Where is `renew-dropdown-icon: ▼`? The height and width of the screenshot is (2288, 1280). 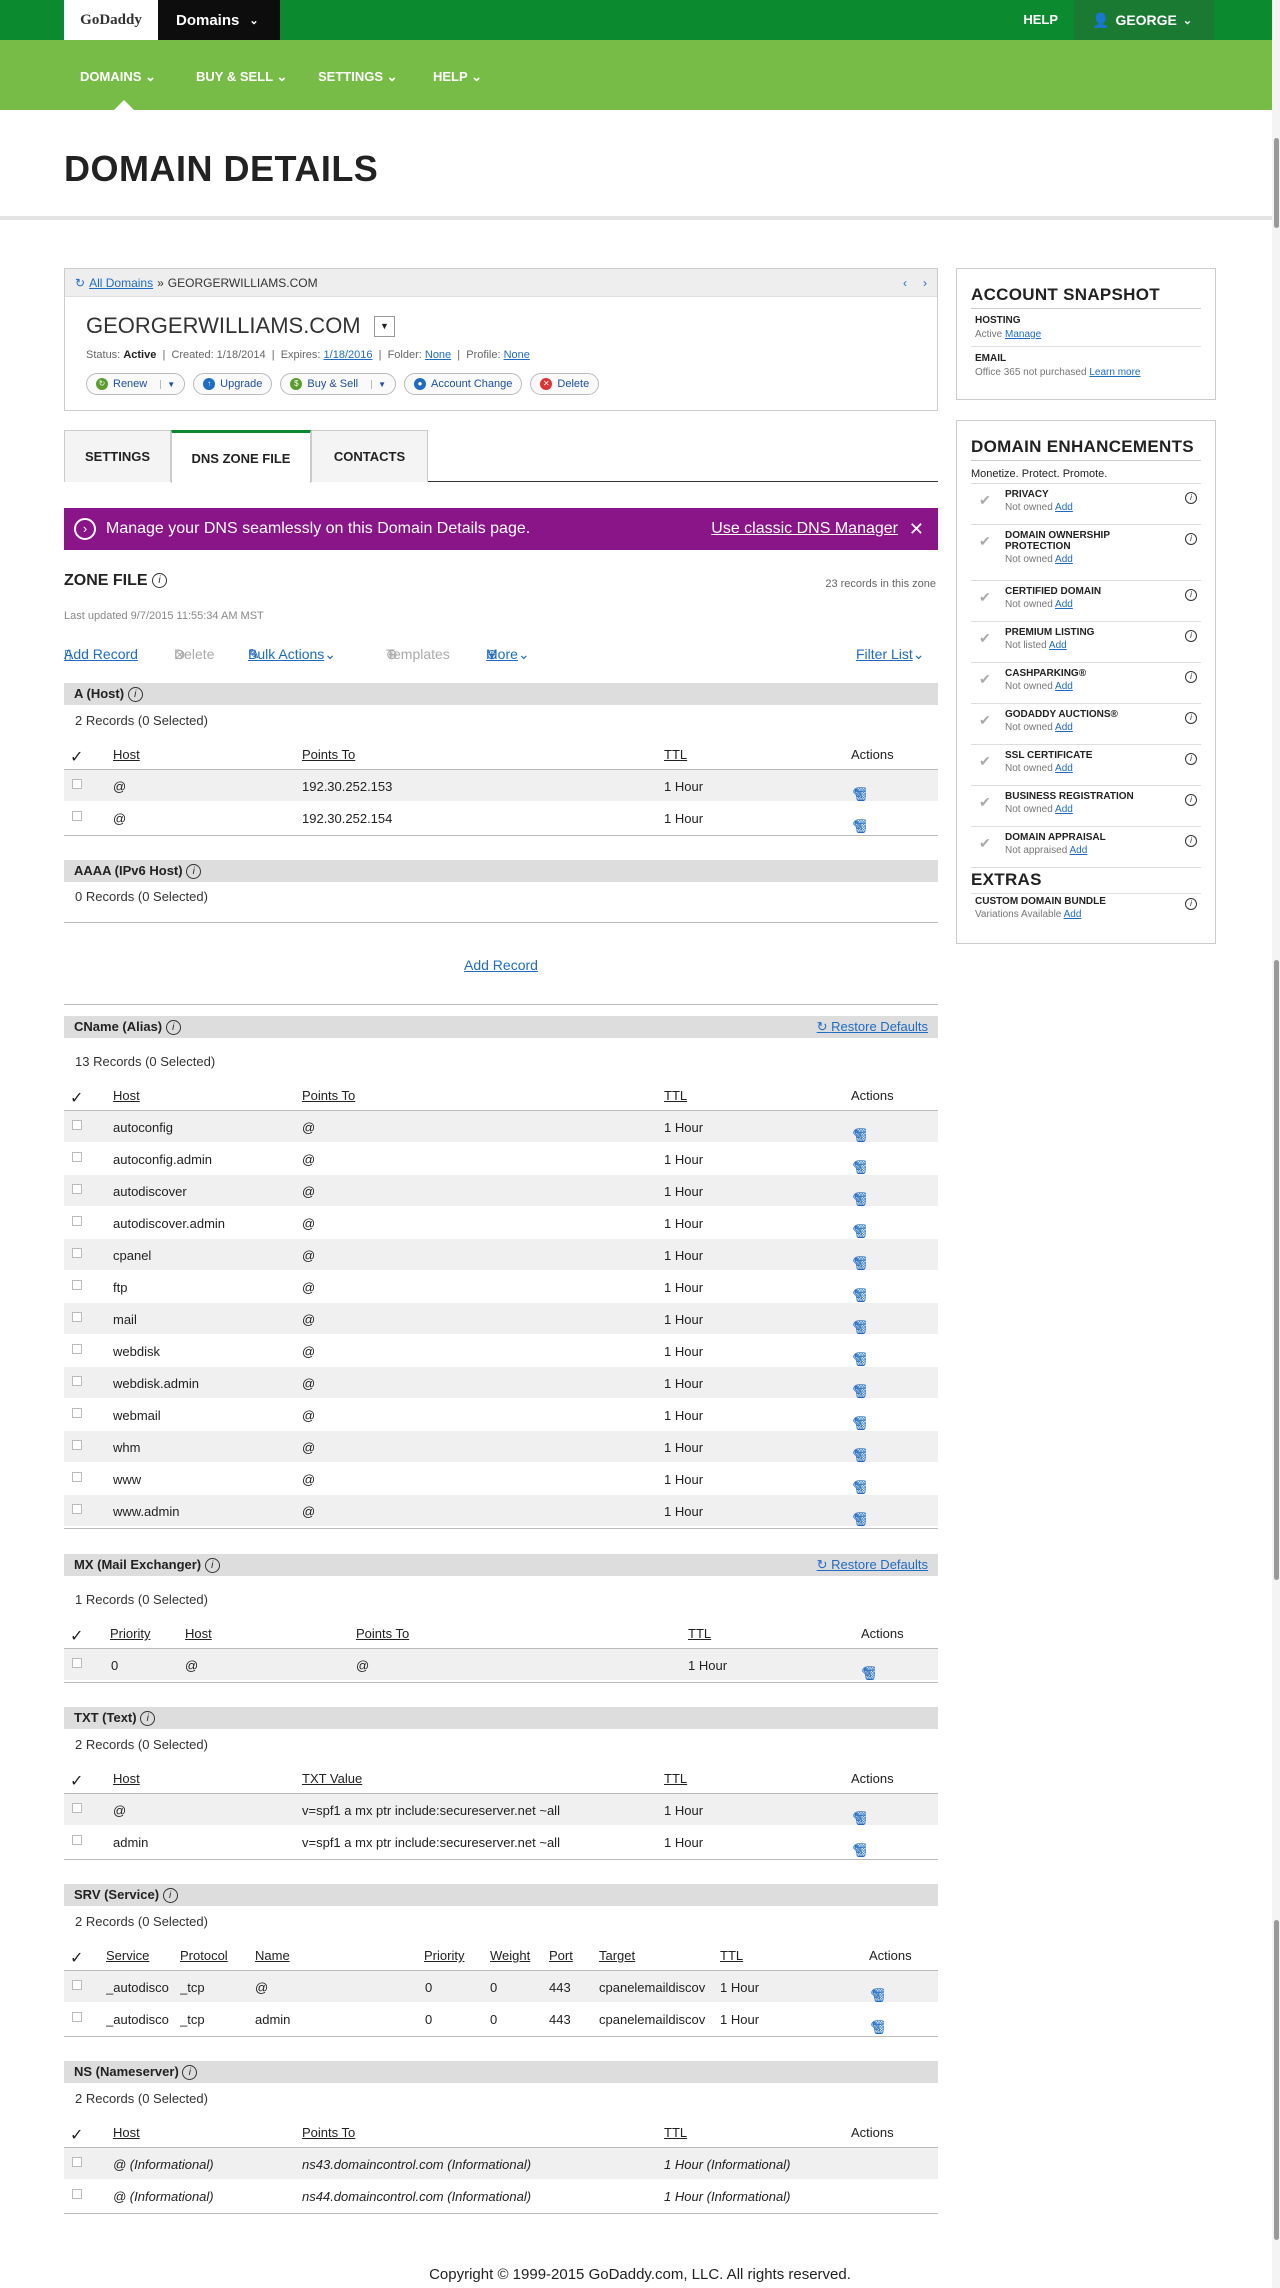 renew-dropdown-icon: ▼ is located at coordinates (167, 384).